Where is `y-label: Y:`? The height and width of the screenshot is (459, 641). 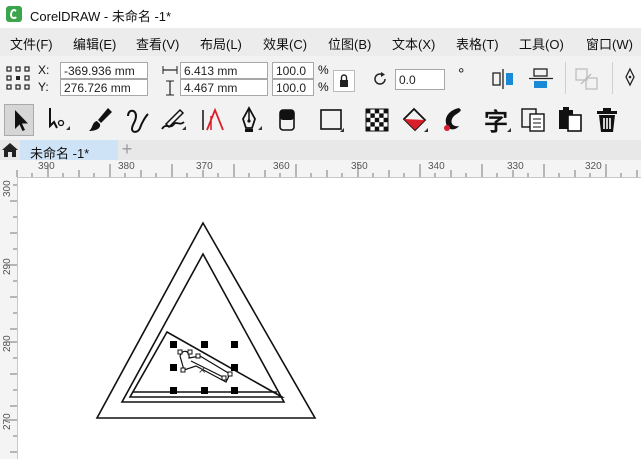 y-label: Y: is located at coordinates (43, 87).